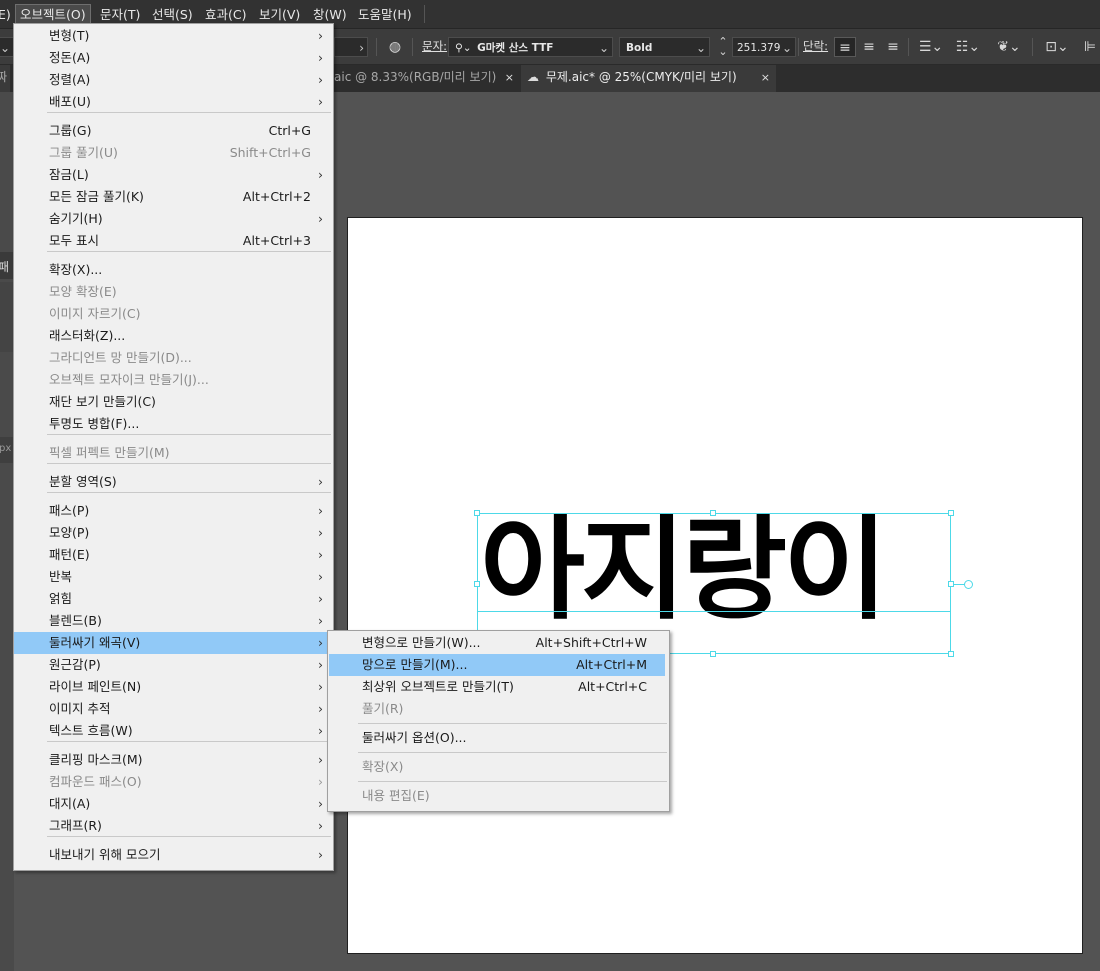 Image resolution: width=1100 pixels, height=971 pixels. I want to click on menu-item: 모두 표시 Alt+Ctrl+3, so click(172, 241).